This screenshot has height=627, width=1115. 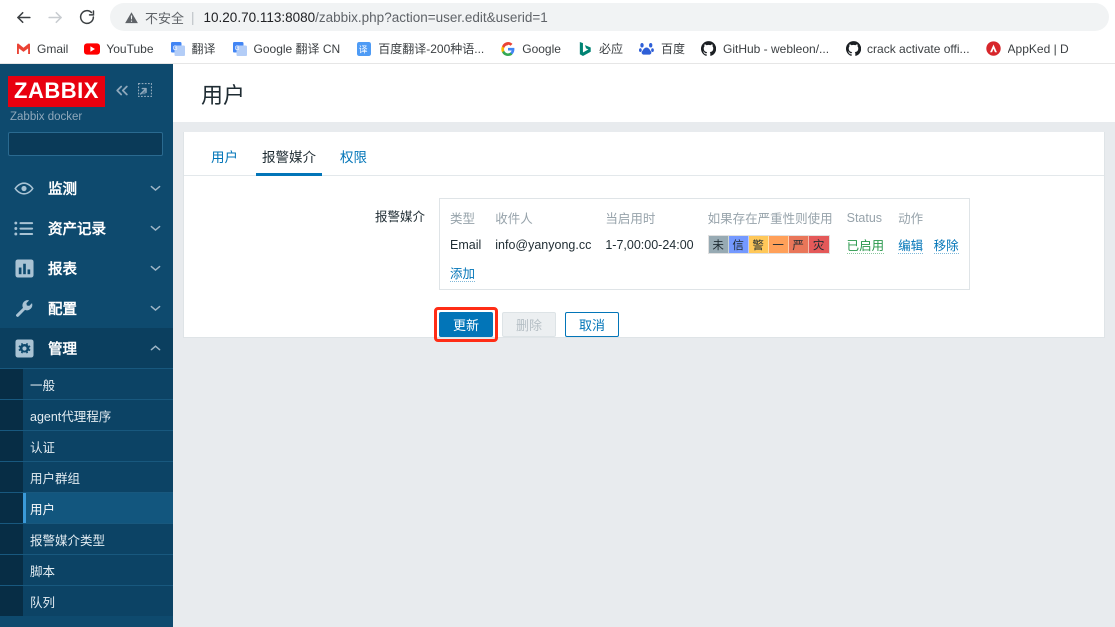 I want to click on search-input, so click(x=94, y=144).